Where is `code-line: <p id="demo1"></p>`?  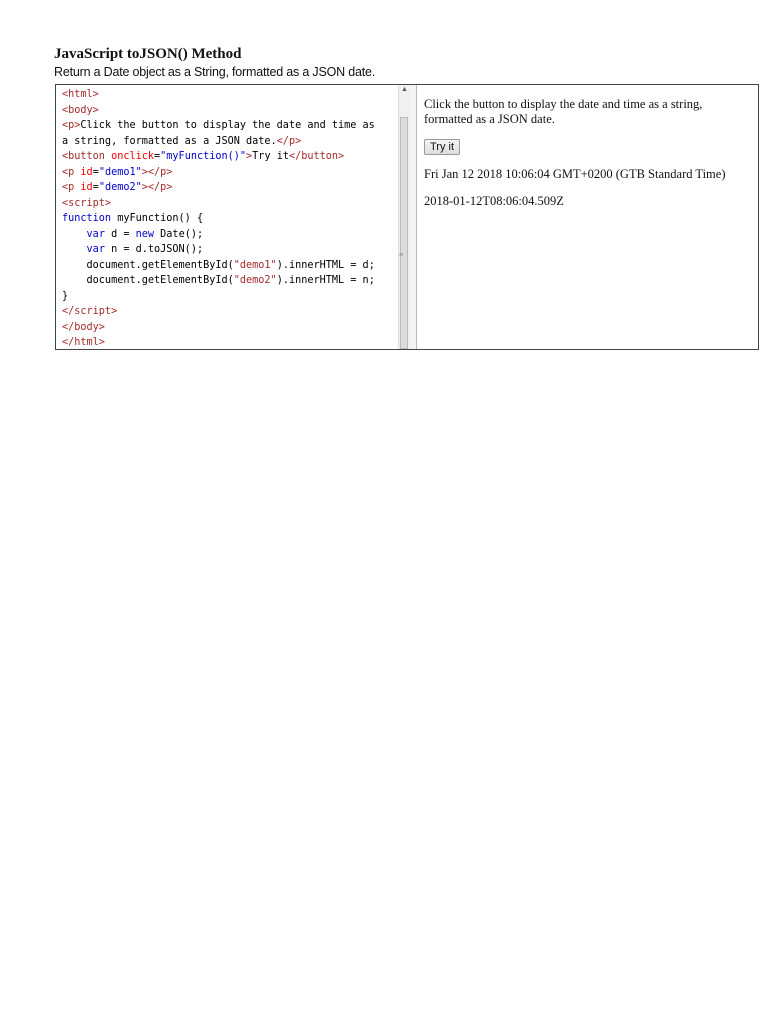 code-line: <p id="demo1"></p> is located at coordinates (230, 173).